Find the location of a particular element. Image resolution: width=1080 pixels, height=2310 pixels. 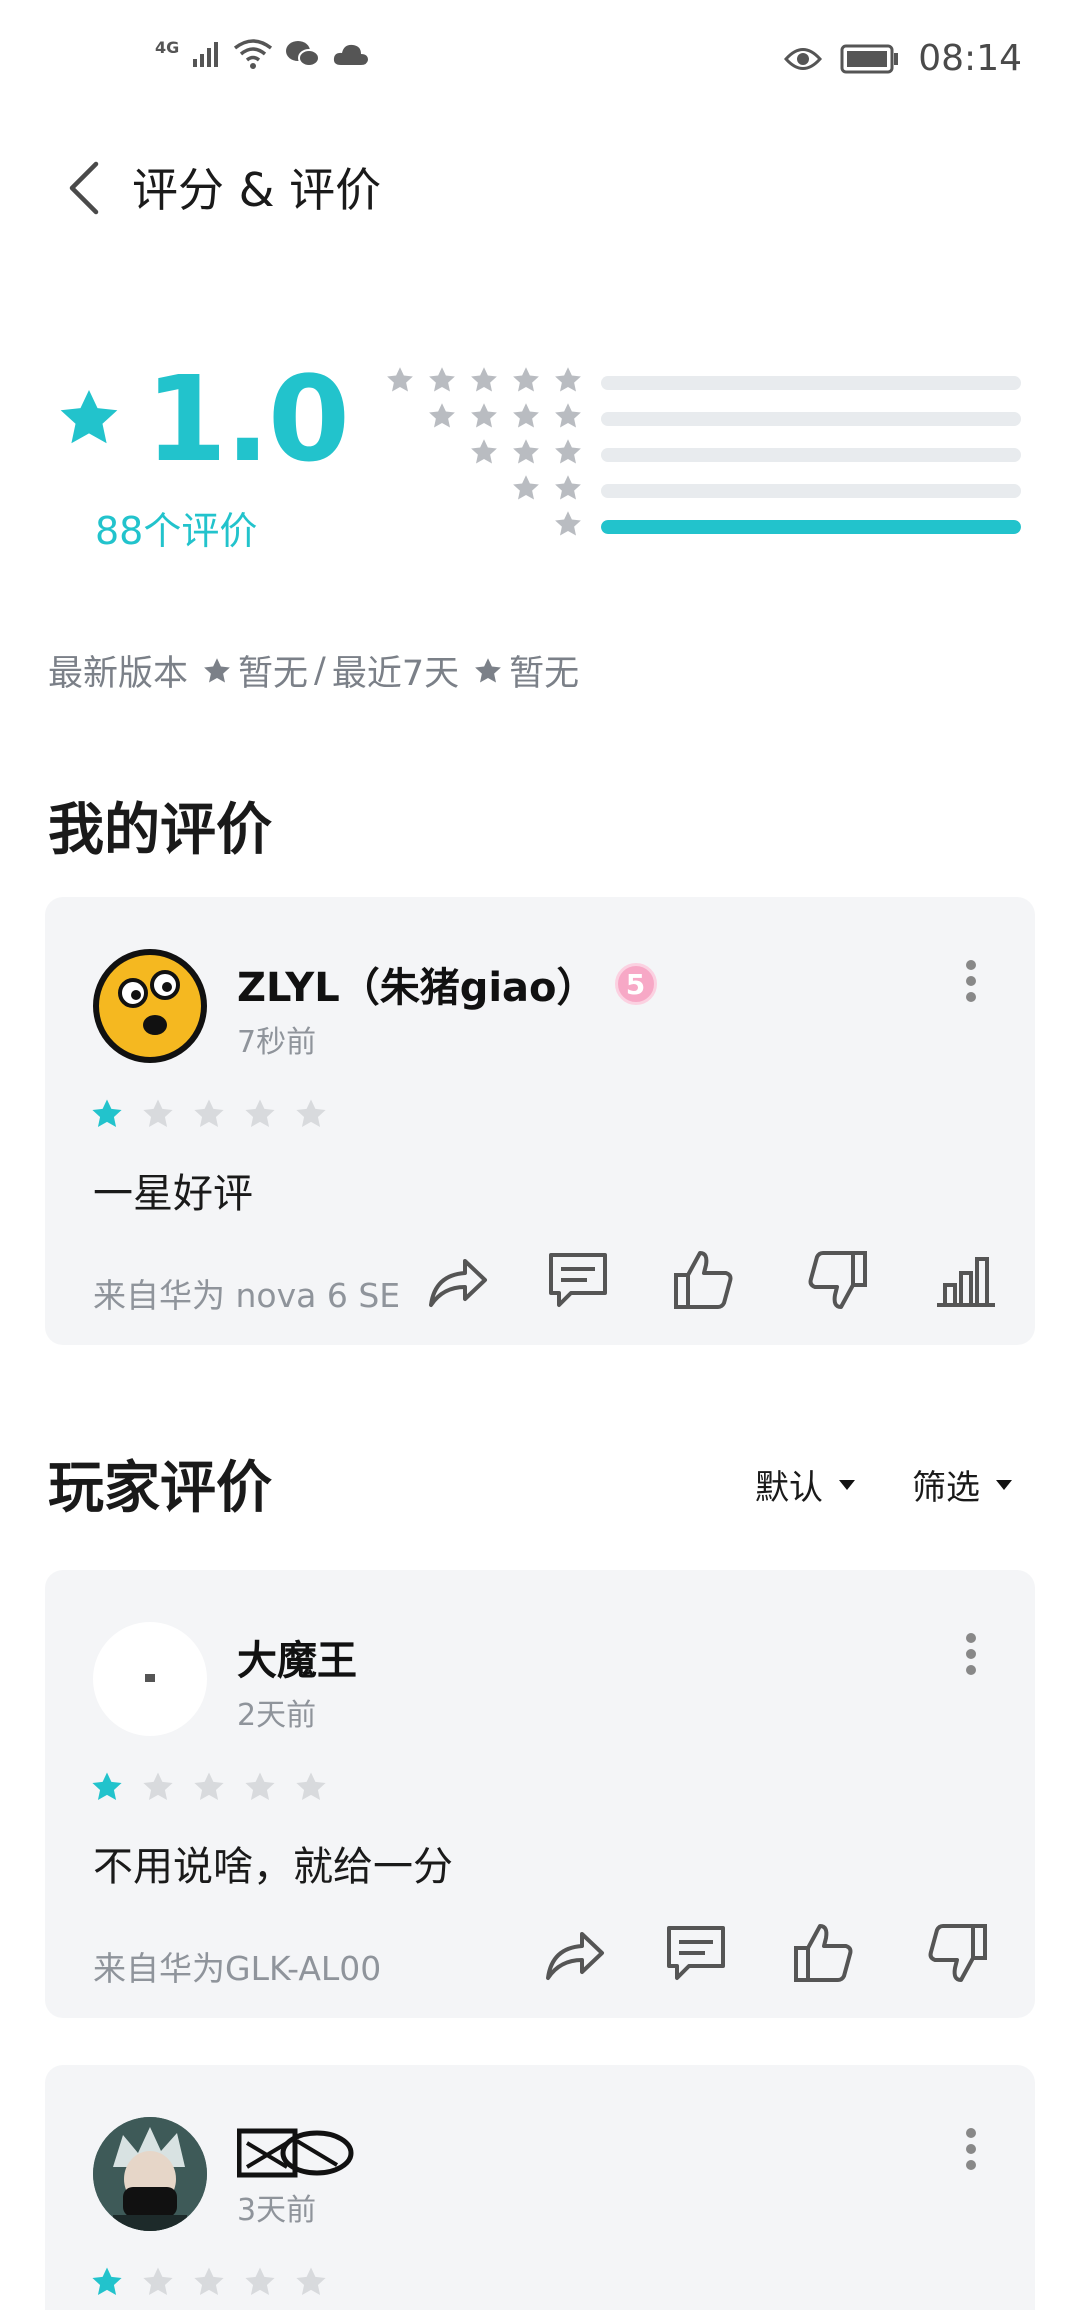

device-label: 来自华为 nova 6 SE is located at coordinates (247, 1295).